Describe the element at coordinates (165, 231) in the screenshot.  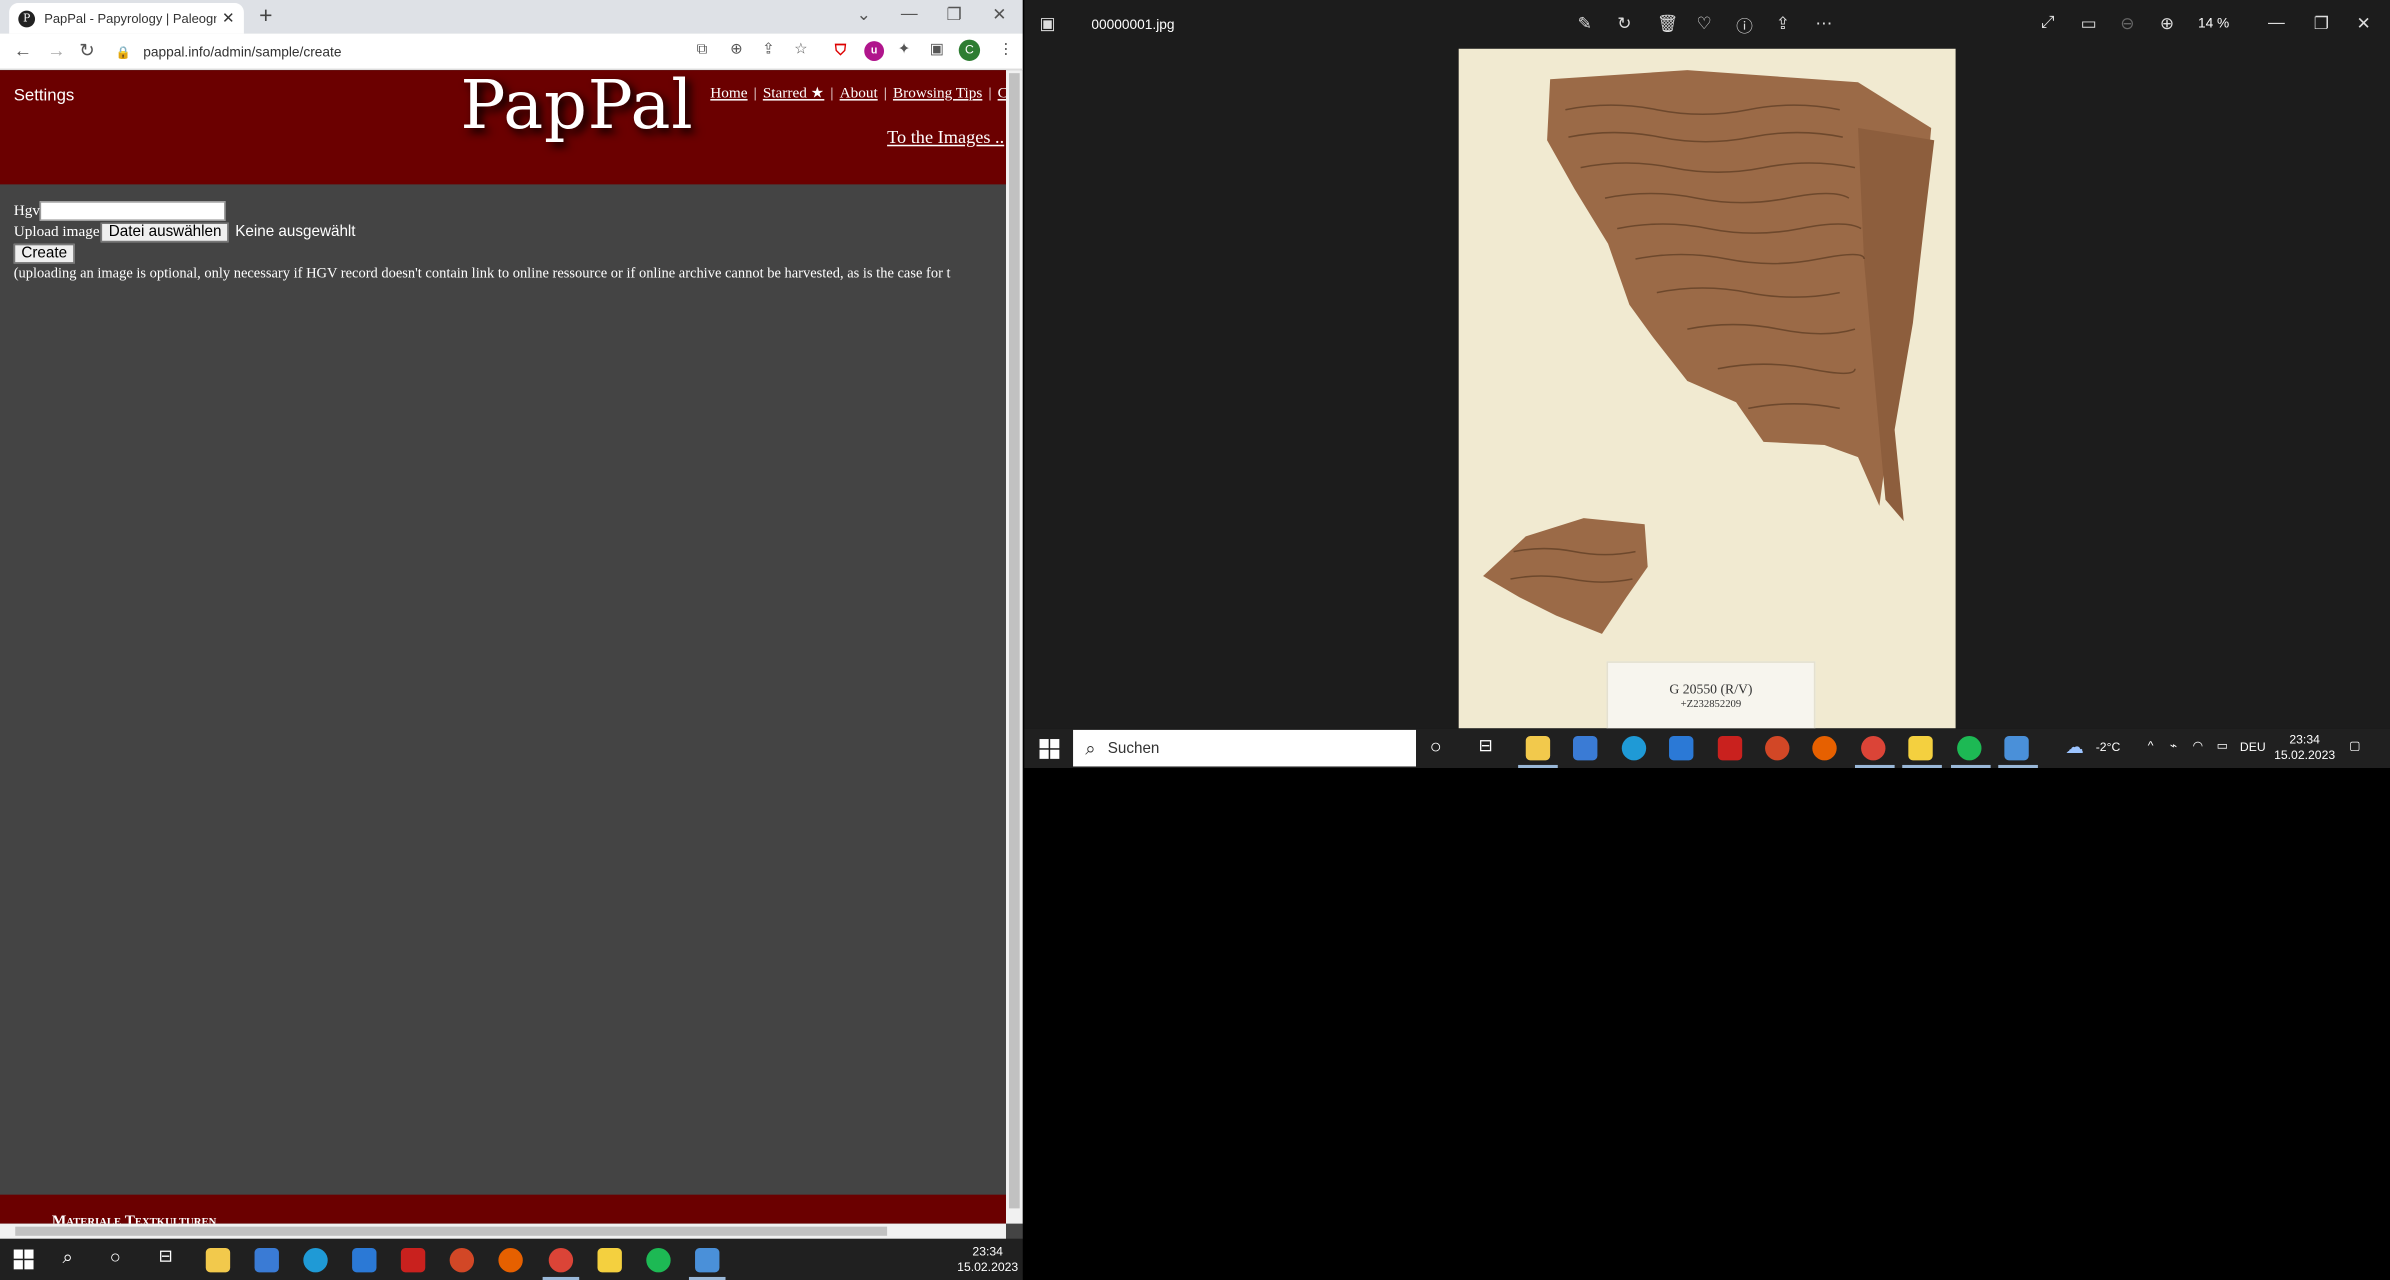
I see `choose-file-button: Datei auswählen` at that location.